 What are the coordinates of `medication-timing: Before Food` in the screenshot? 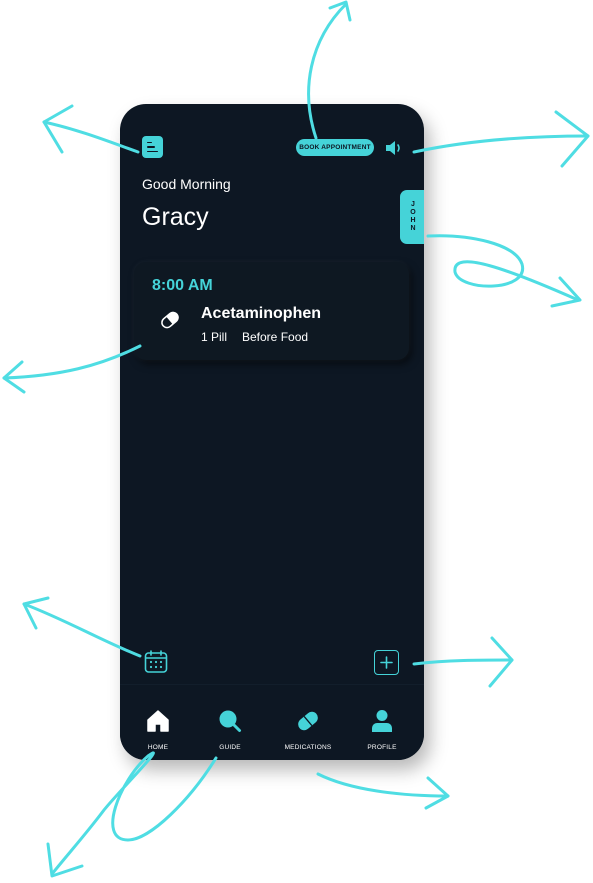 It's located at (275, 337).